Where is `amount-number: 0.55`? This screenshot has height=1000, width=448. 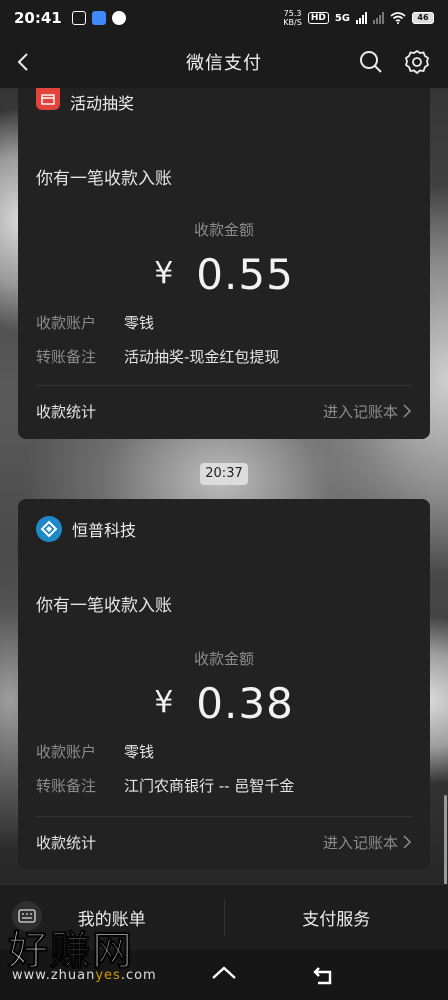 amount-number: 0.55 is located at coordinates (245, 274).